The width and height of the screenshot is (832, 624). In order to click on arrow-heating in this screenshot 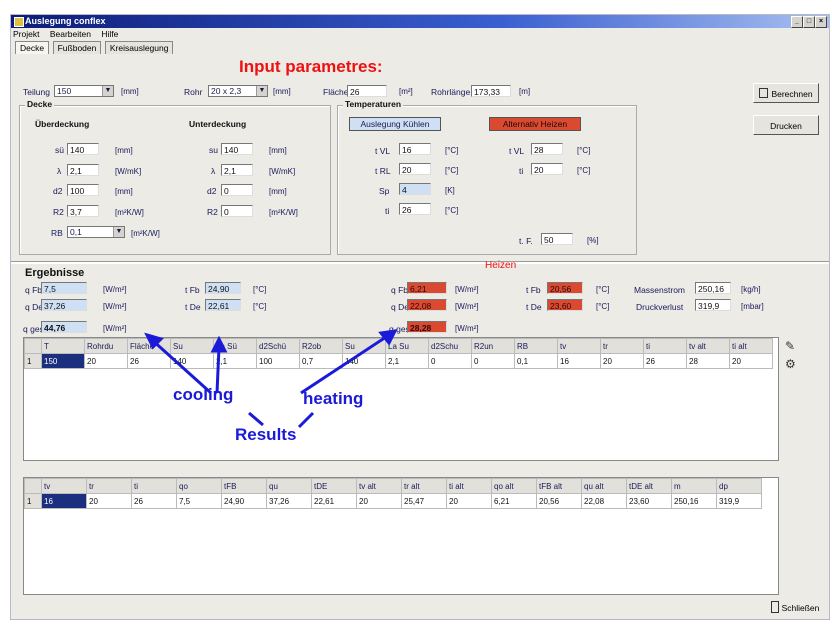, I will do `click(345, 364)`.